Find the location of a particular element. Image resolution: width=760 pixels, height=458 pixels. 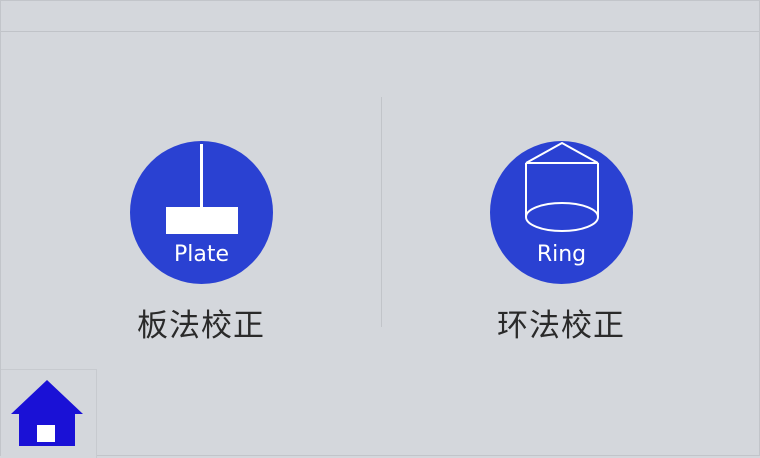

home-icon is located at coordinates (47, 413).